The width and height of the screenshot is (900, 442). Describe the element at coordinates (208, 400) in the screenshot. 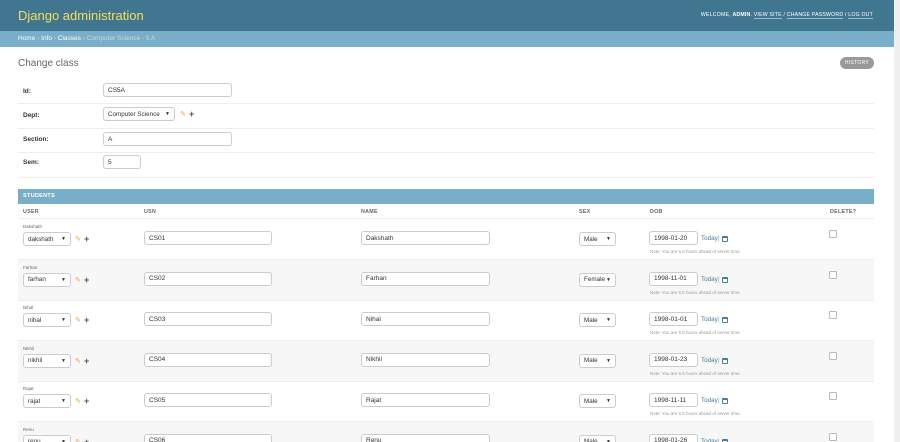

I see `usn-input: CS05` at that location.